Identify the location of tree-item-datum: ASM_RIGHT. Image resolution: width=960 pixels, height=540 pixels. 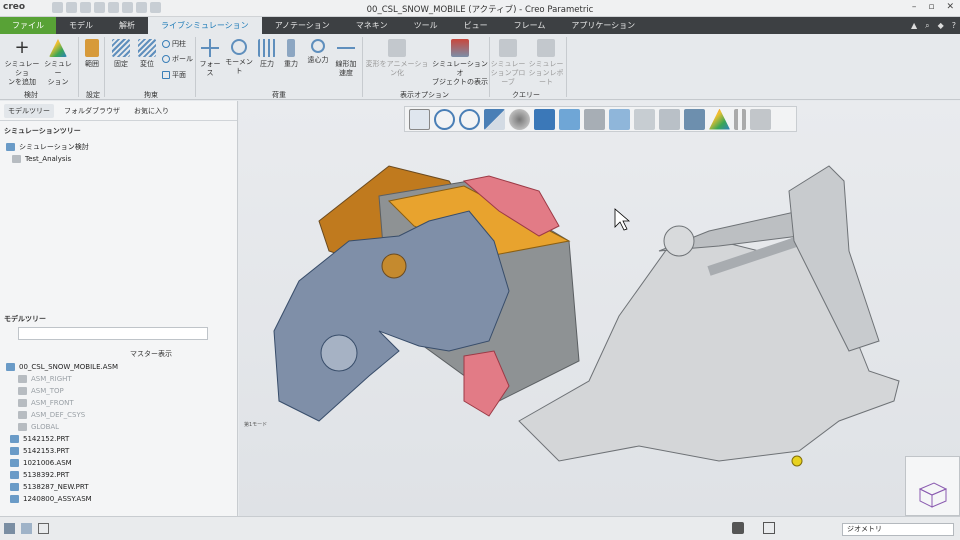
(62, 379).